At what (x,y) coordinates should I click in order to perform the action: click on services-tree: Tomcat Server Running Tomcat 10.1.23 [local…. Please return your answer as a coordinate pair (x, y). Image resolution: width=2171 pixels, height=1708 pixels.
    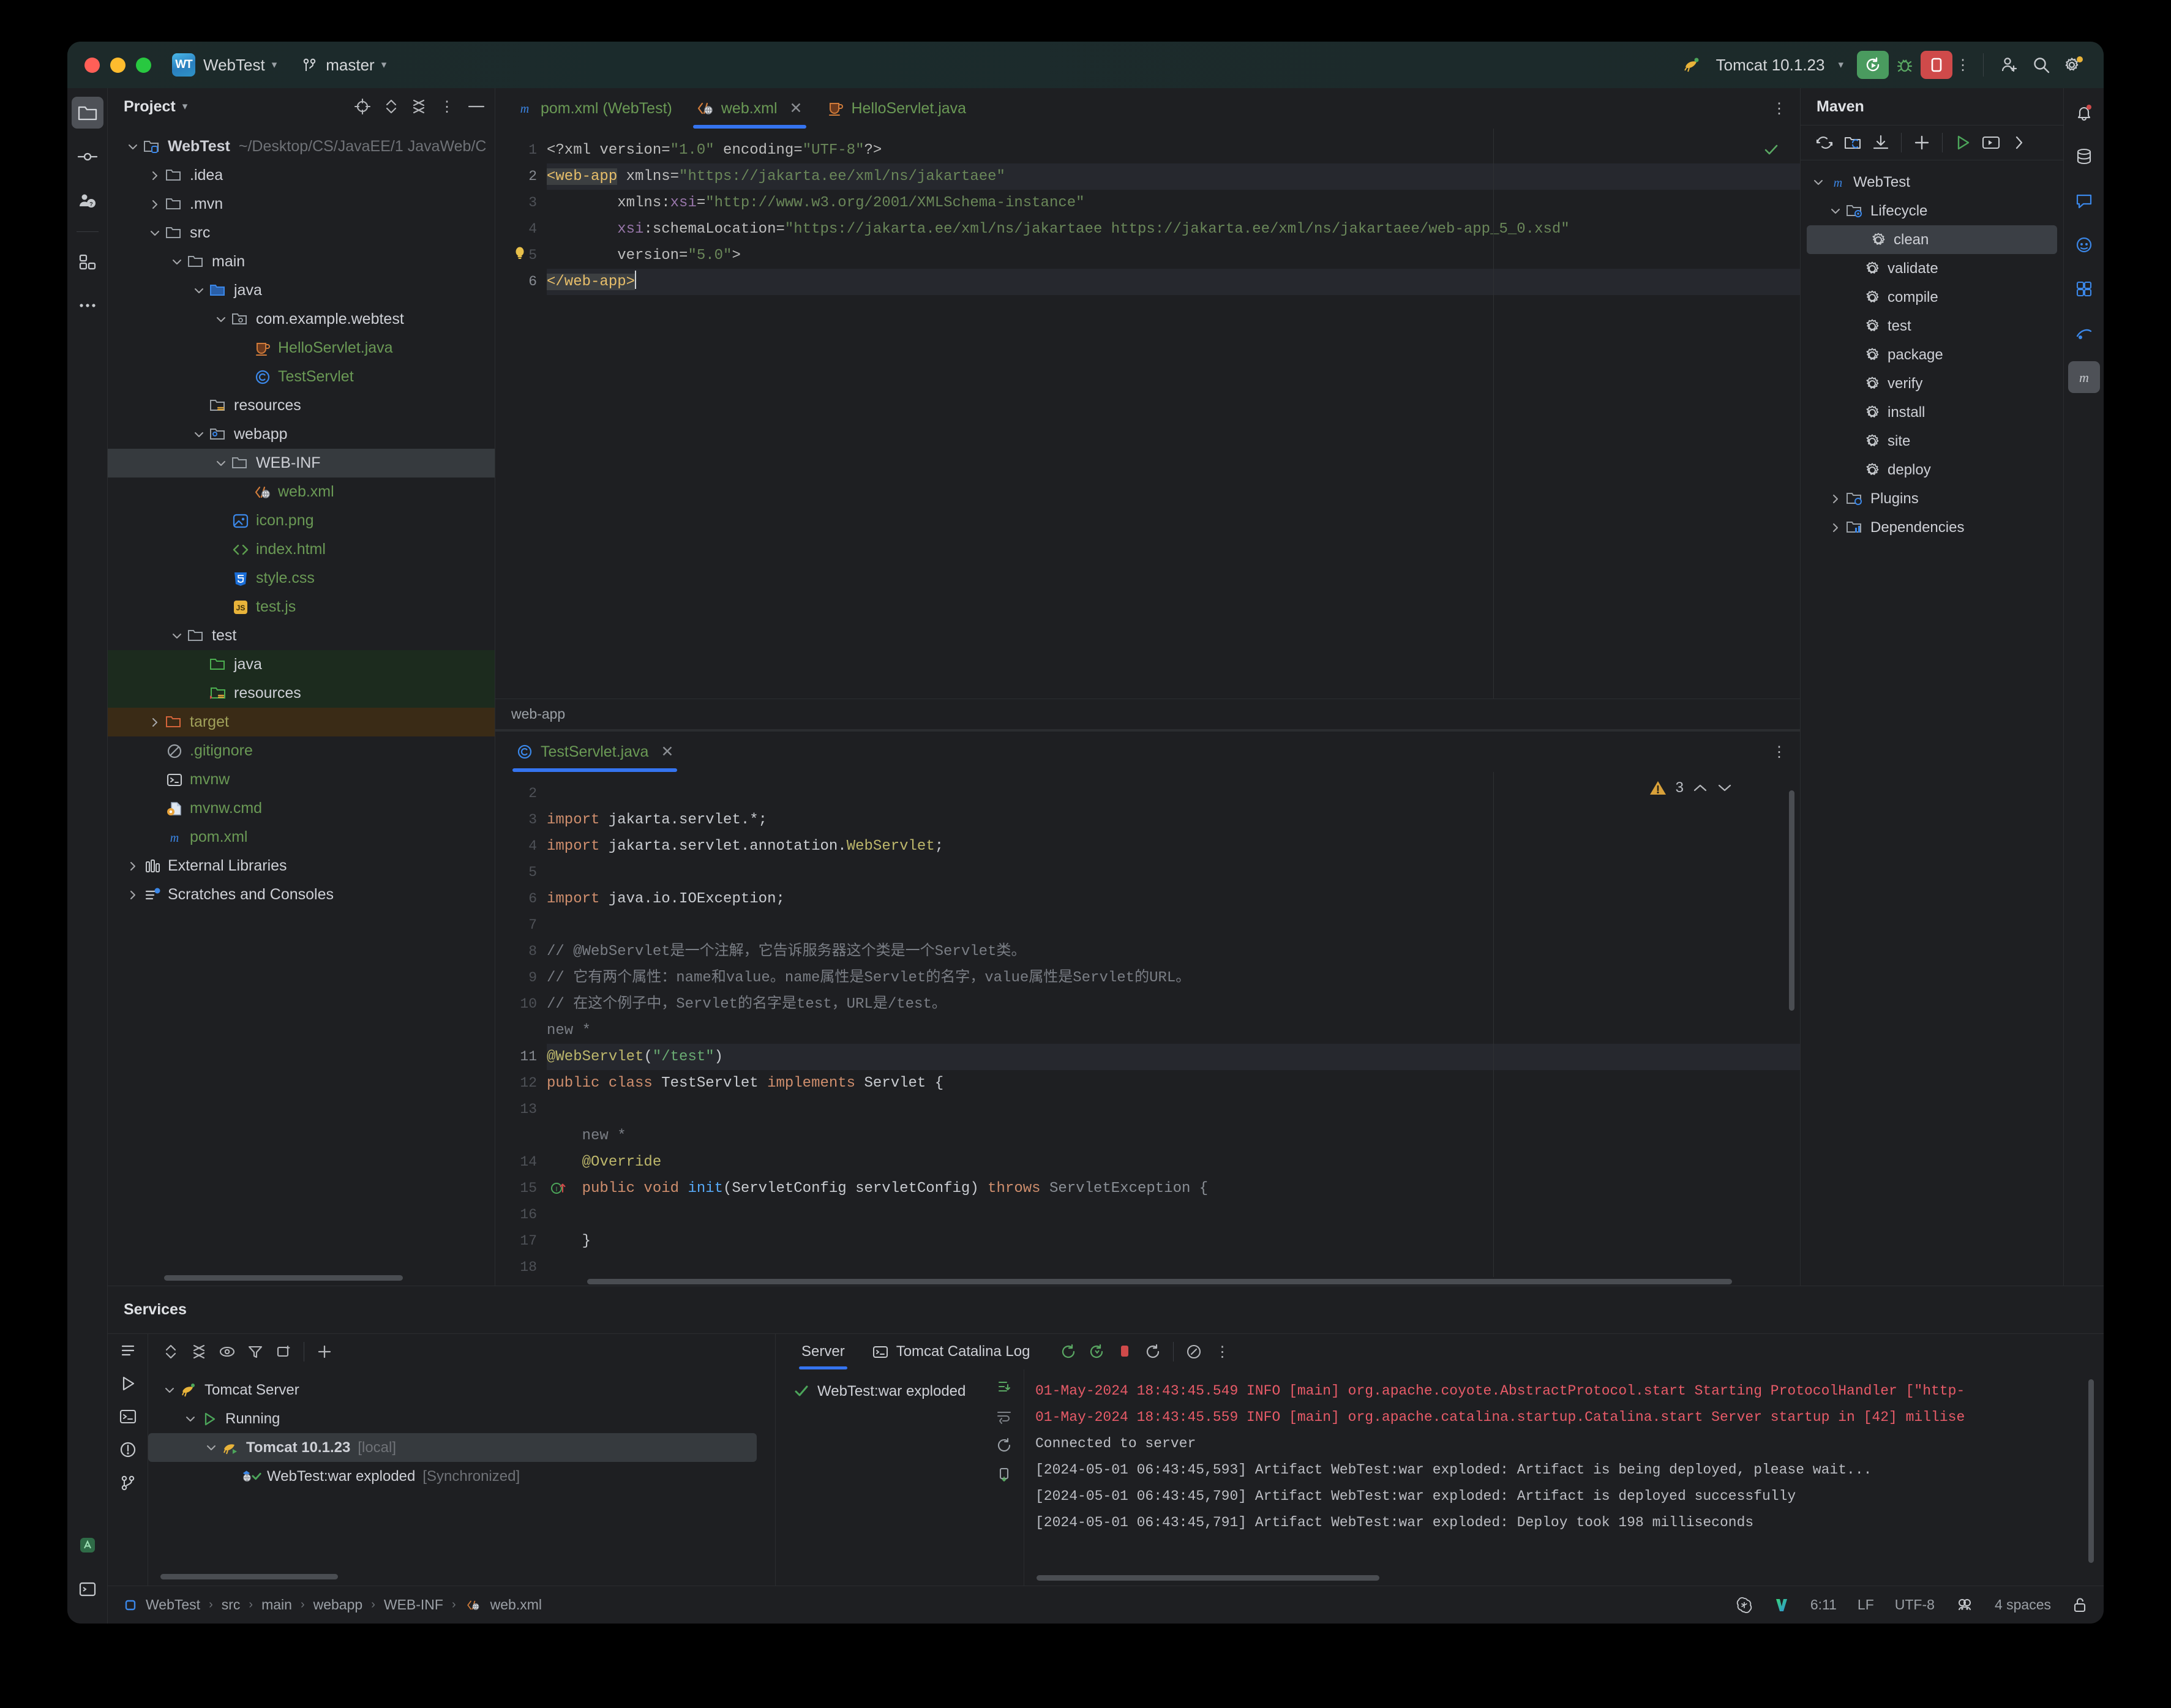
    Looking at the image, I should click on (461, 1477).